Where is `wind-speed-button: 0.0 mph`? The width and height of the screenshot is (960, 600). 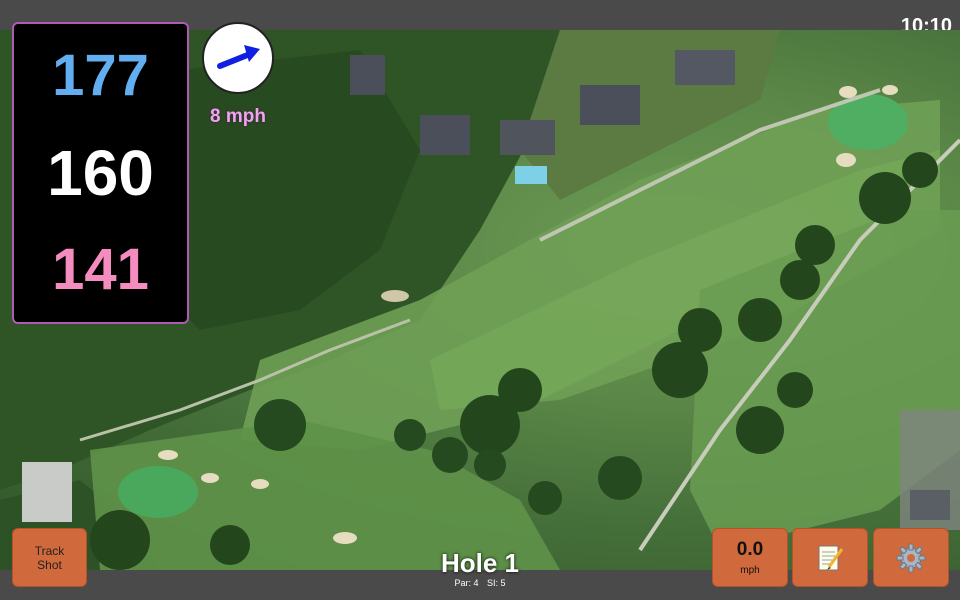
wind-speed-button: 0.0 mph is located at coordinates (750, 557).